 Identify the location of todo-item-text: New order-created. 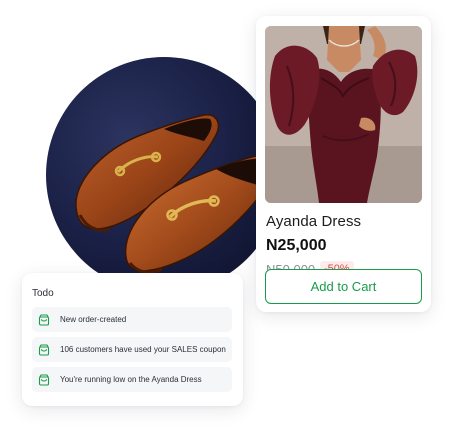
(93, 319).